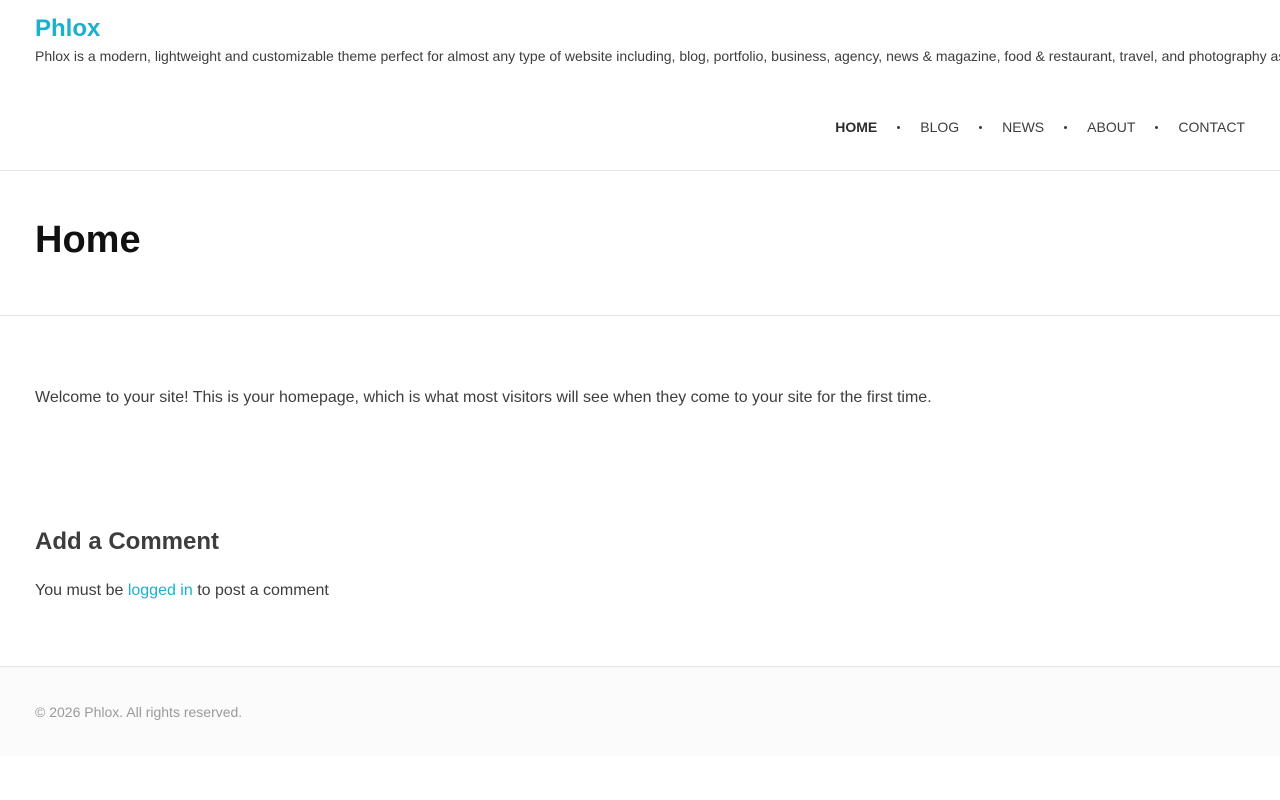  What do you see at coordinates (640, 711) in the screenshot?
I see `site-footer: © 2026 Phlox. All rights reserved.` at bounding box center [640, 711].